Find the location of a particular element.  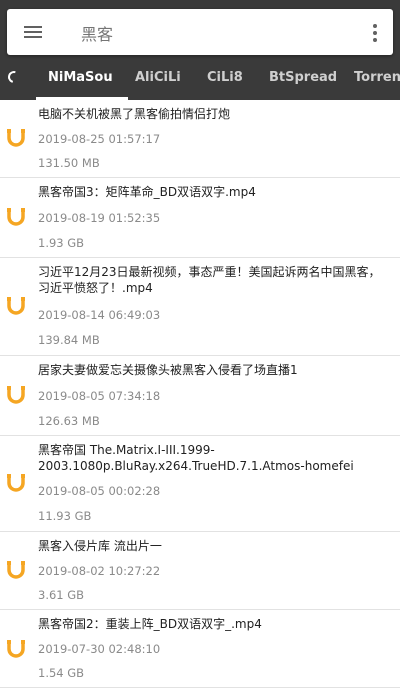

search-bar: 黑客 is located at coordinates (200, 32).